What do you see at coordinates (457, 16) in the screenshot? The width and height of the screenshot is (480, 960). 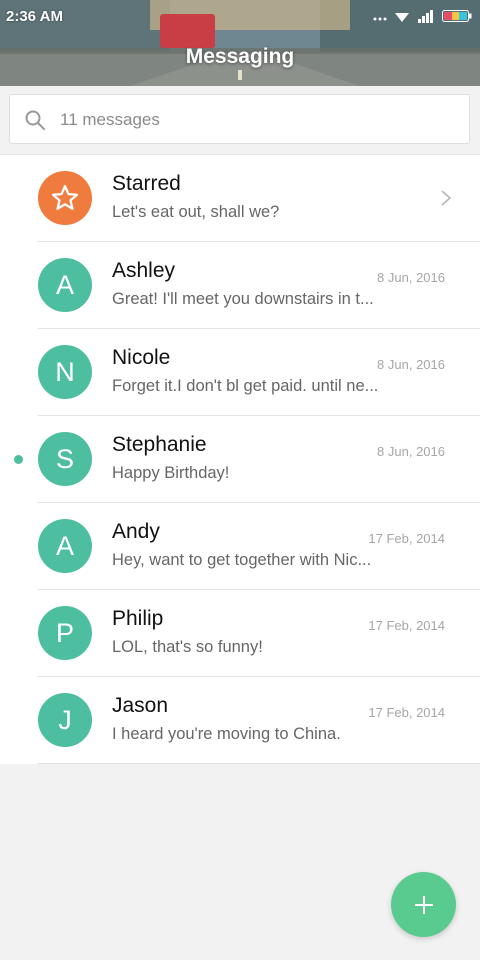 I see `battery-icon` at bounding box center [457, 16].